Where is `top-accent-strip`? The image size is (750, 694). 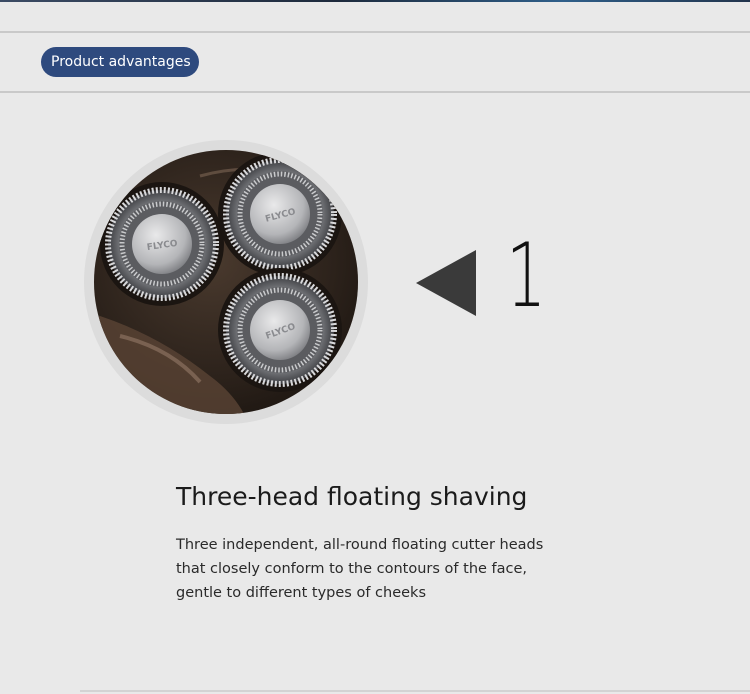
top-accent-strip is located at coordinates (375, 1).